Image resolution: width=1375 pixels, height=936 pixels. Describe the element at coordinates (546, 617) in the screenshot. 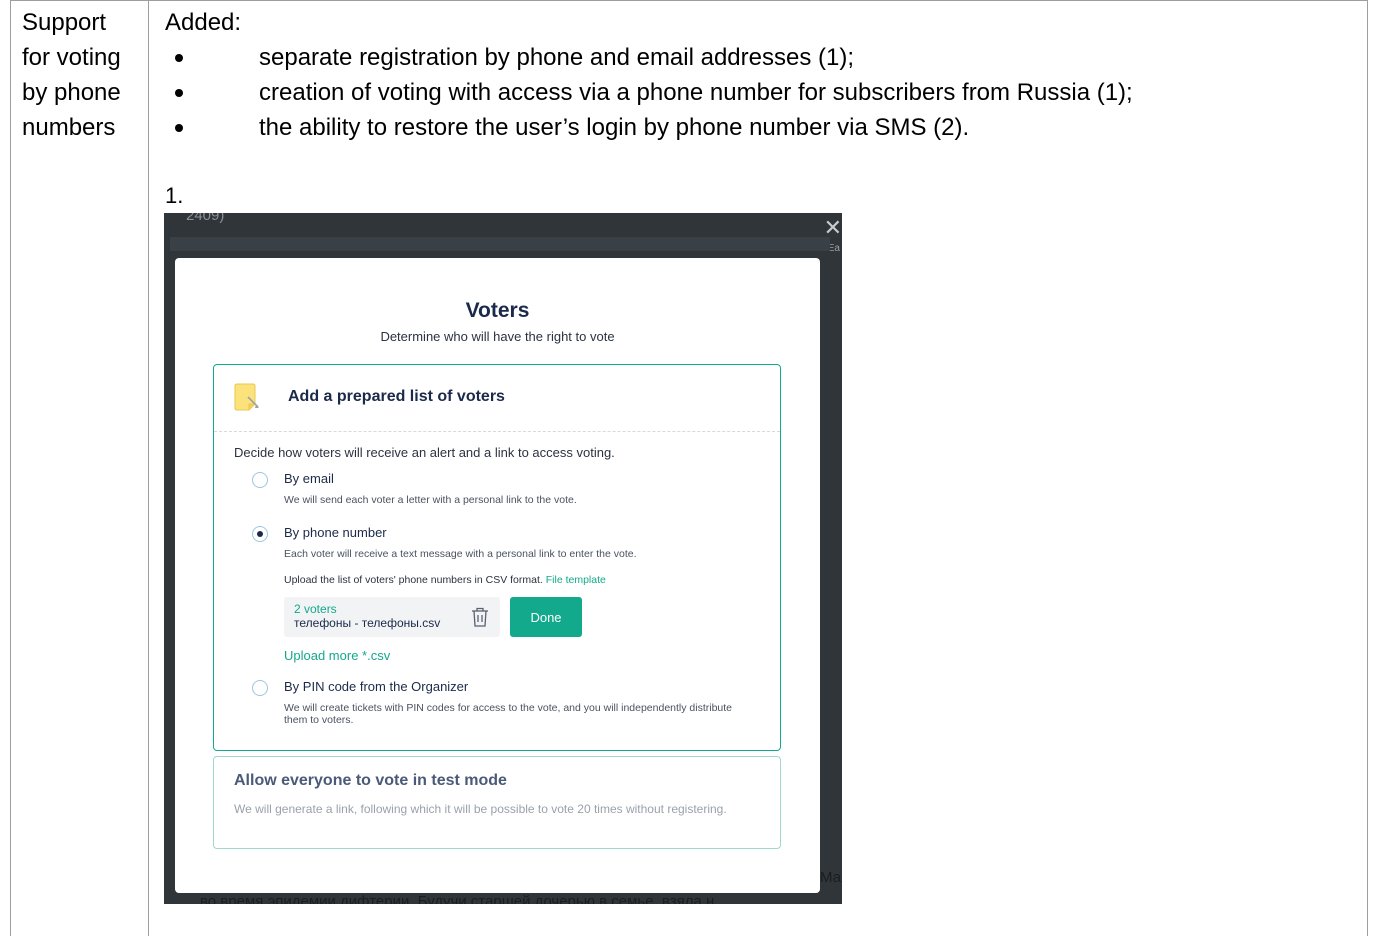

I see `done-button: Done` at that location.